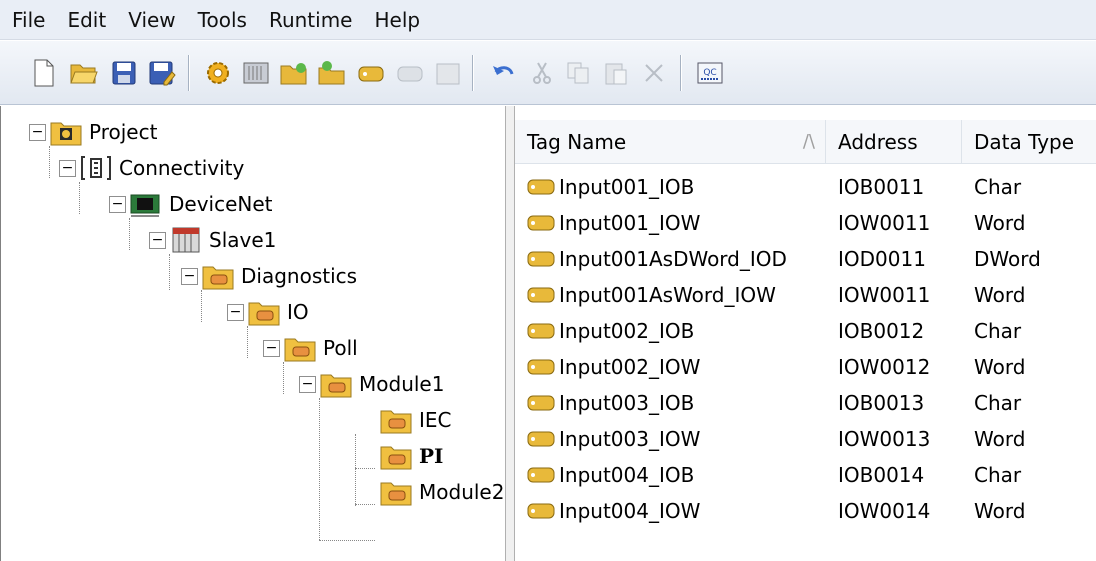  What do you see at coordinates (269, 276) in the screenshot?
I see `tree-node-diagnostics: − Diagnostics` at bounding box center [269, 276].